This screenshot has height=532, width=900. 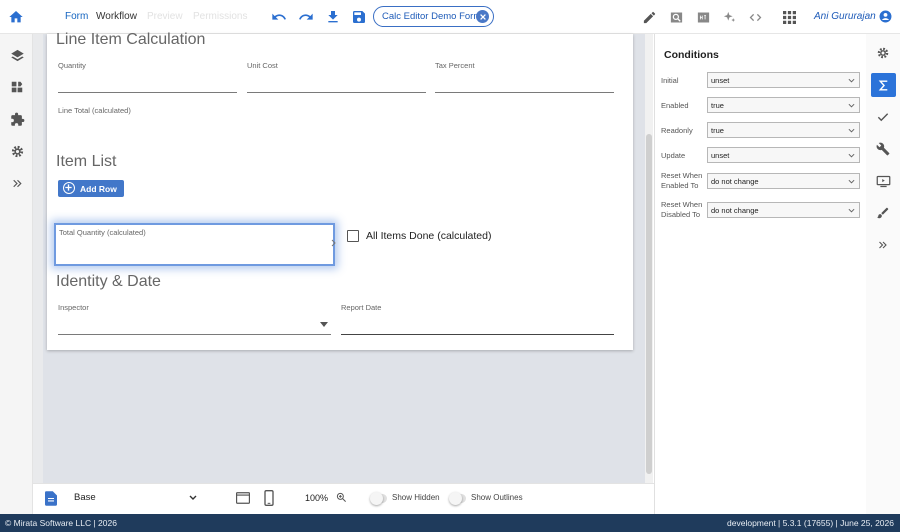 I want to click on quantity-input, so click(x=147, y=92).